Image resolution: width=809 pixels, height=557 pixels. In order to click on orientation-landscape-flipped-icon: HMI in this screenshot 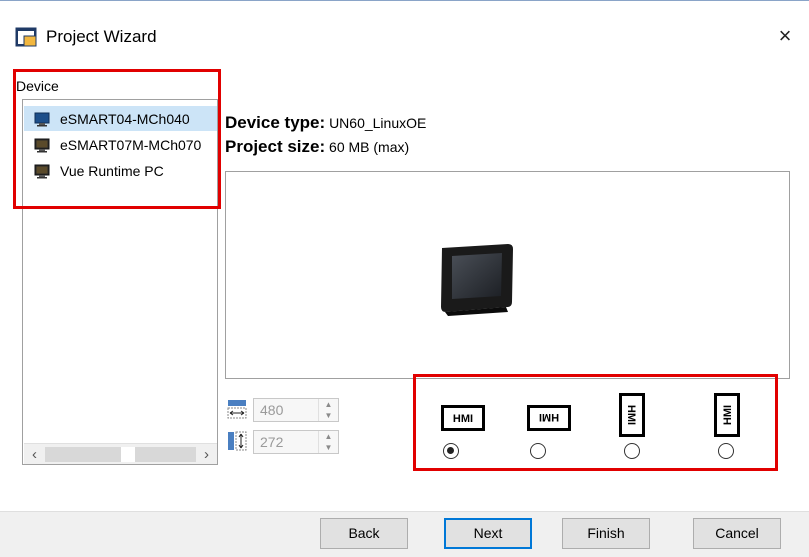, I will do `click(549, 418)`.